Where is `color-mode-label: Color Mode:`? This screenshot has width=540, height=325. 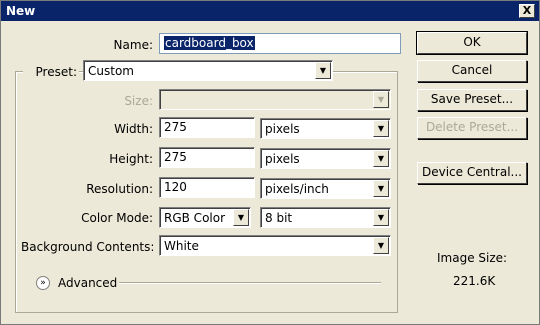 color-mode-label: Color Mode: is located at coordinates (117, 218).